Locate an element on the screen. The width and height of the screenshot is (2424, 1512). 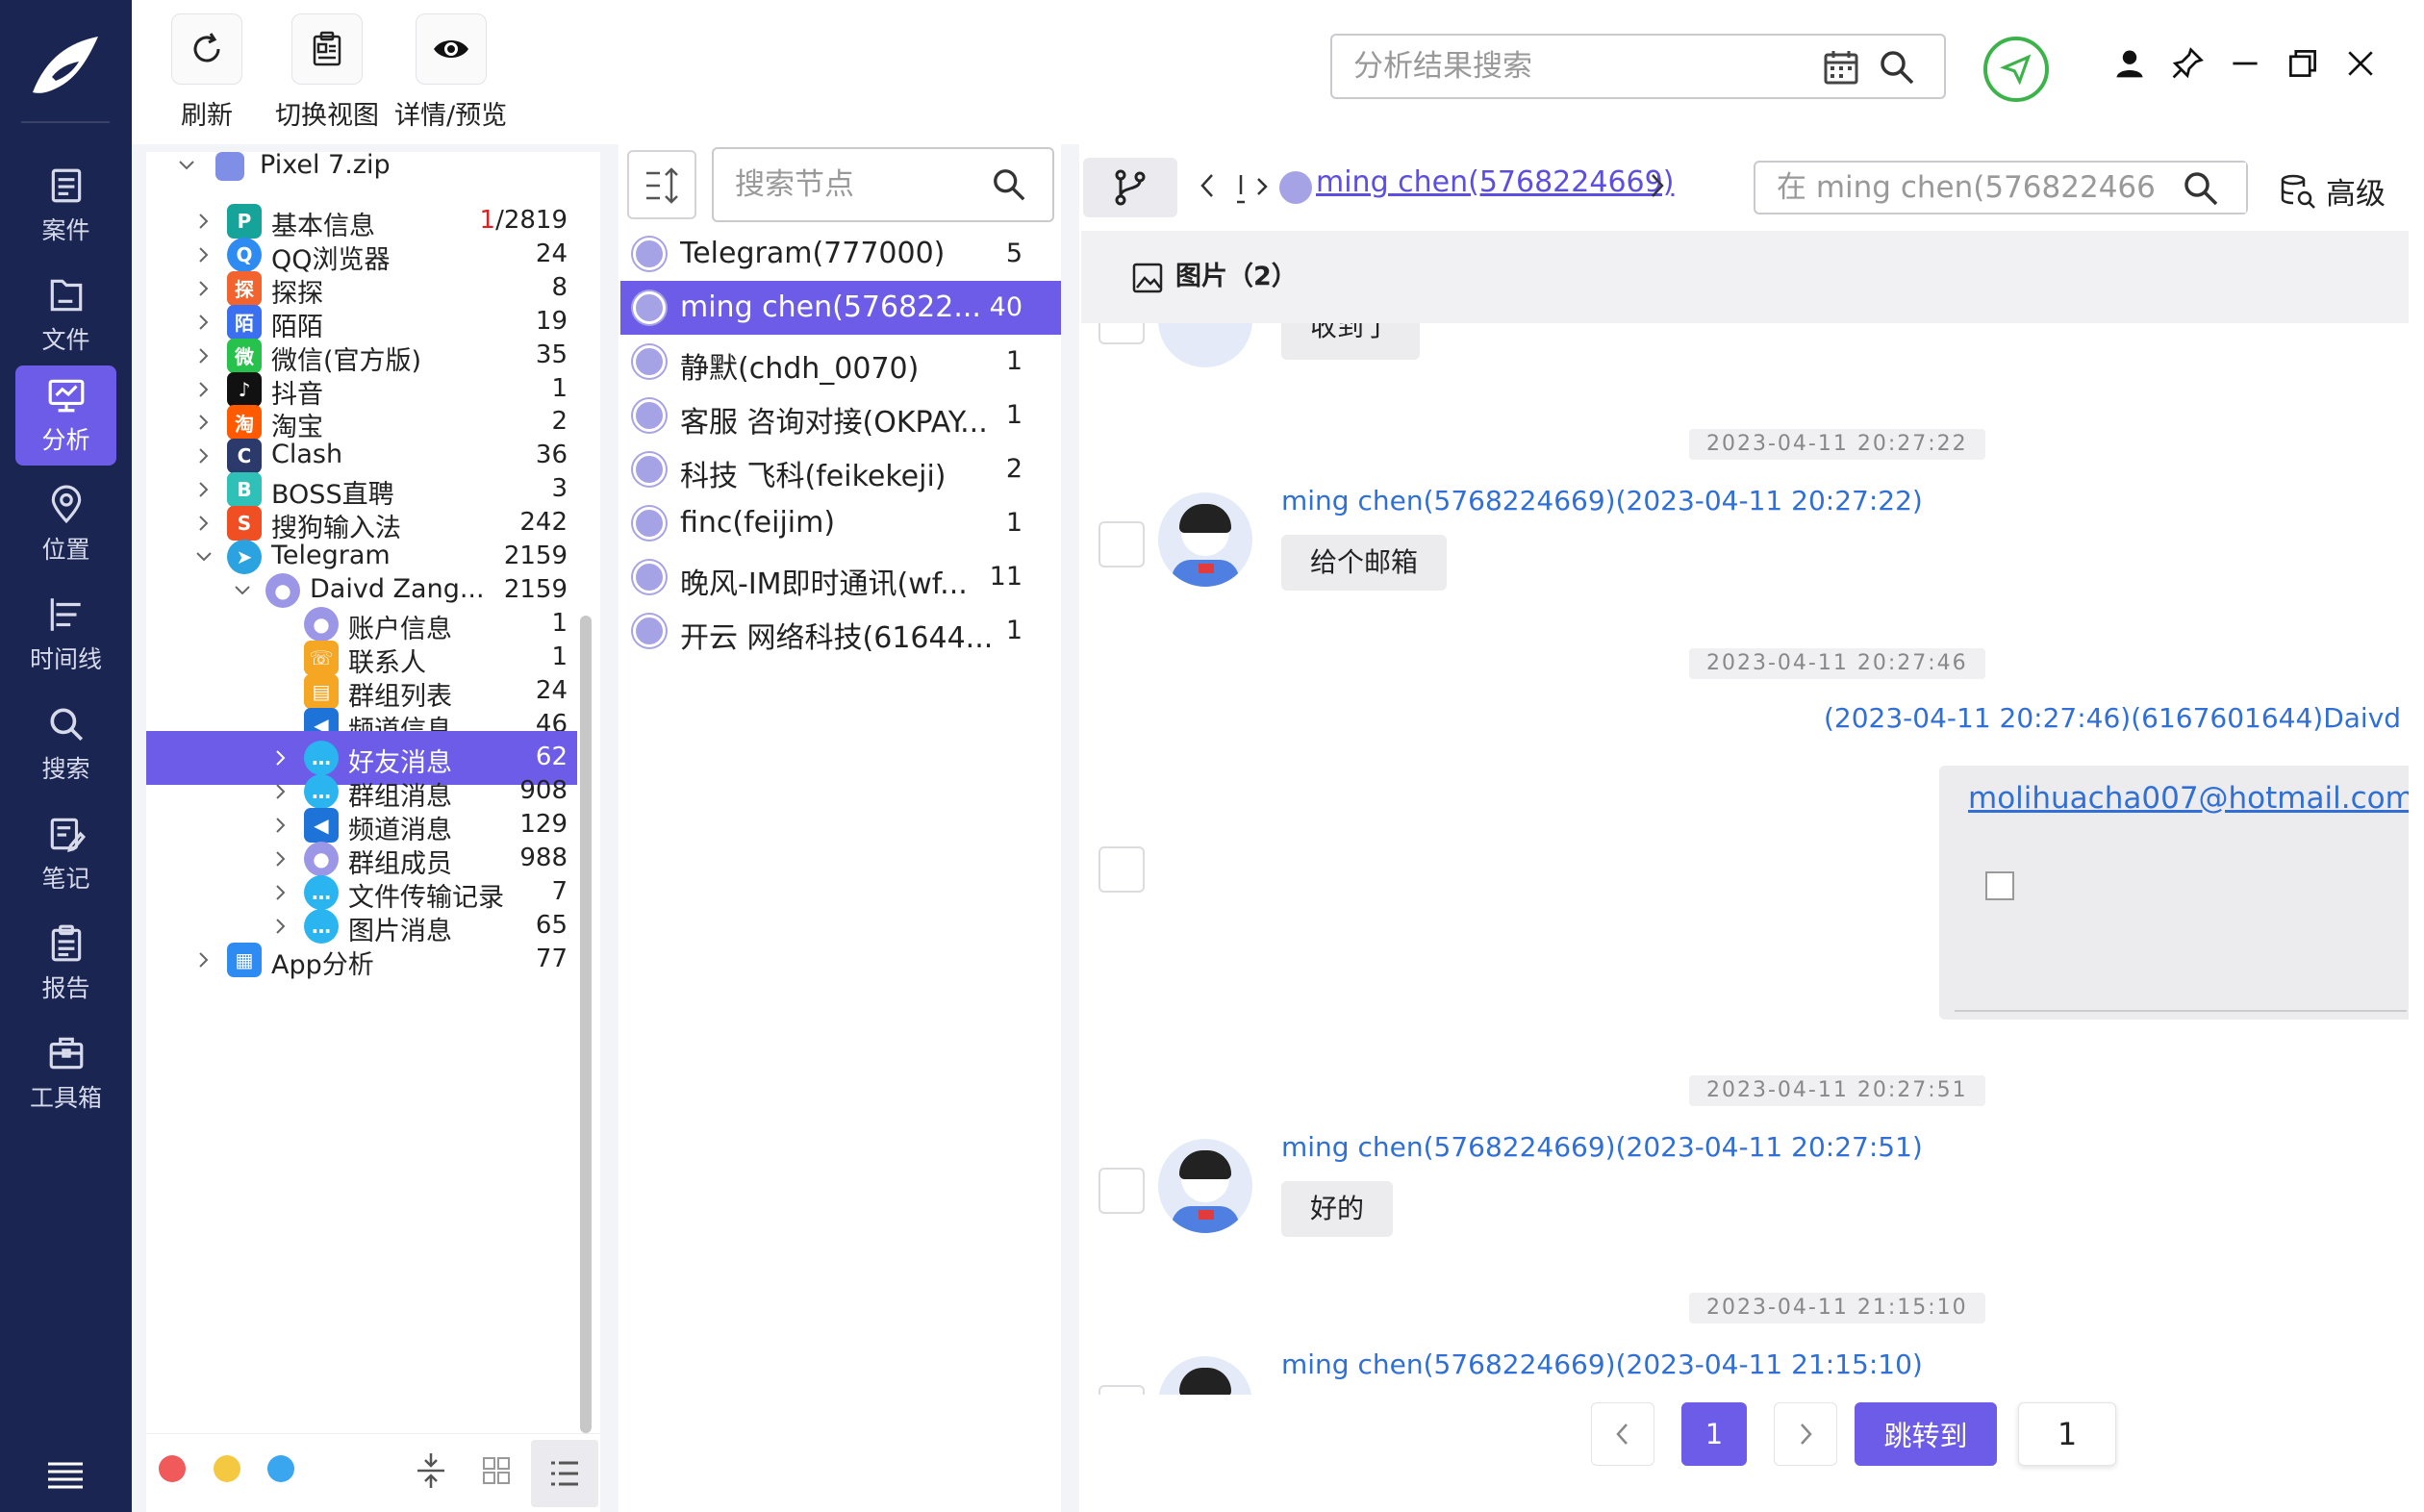
toolbox-icon is located at coordinates (66, 1054).